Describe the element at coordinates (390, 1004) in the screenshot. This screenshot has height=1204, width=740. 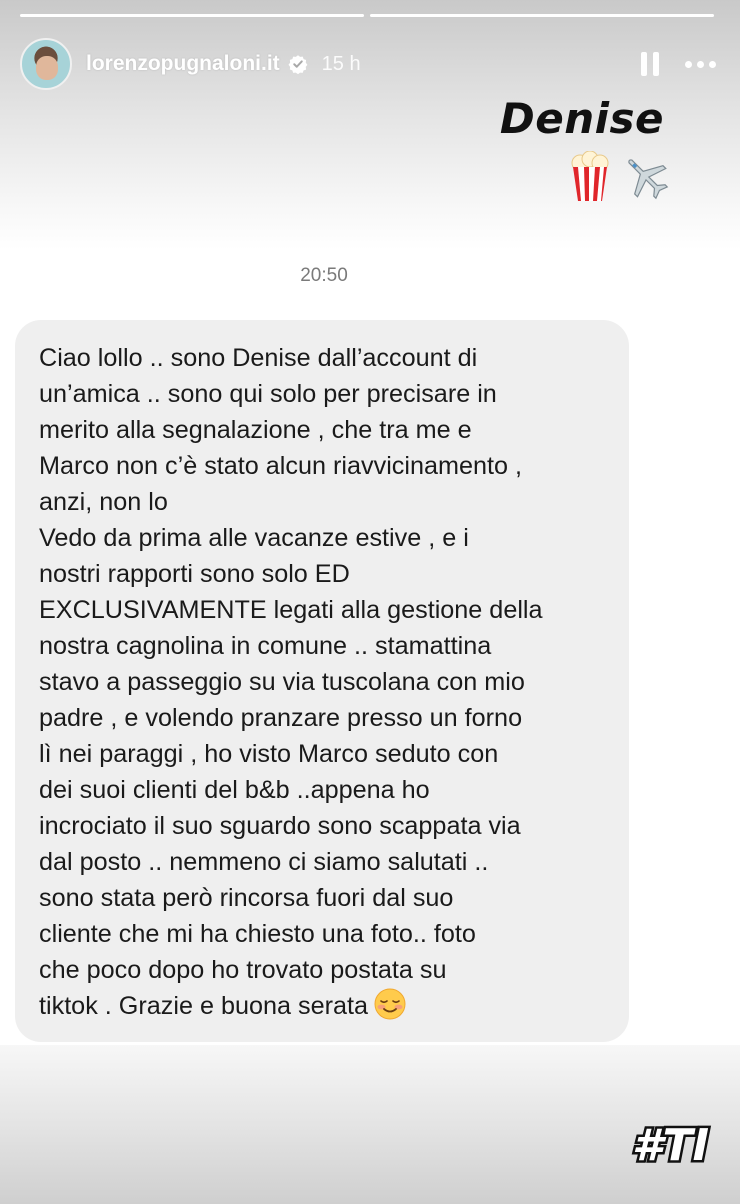
I see `smiling-face-emoji-icon` at that location.